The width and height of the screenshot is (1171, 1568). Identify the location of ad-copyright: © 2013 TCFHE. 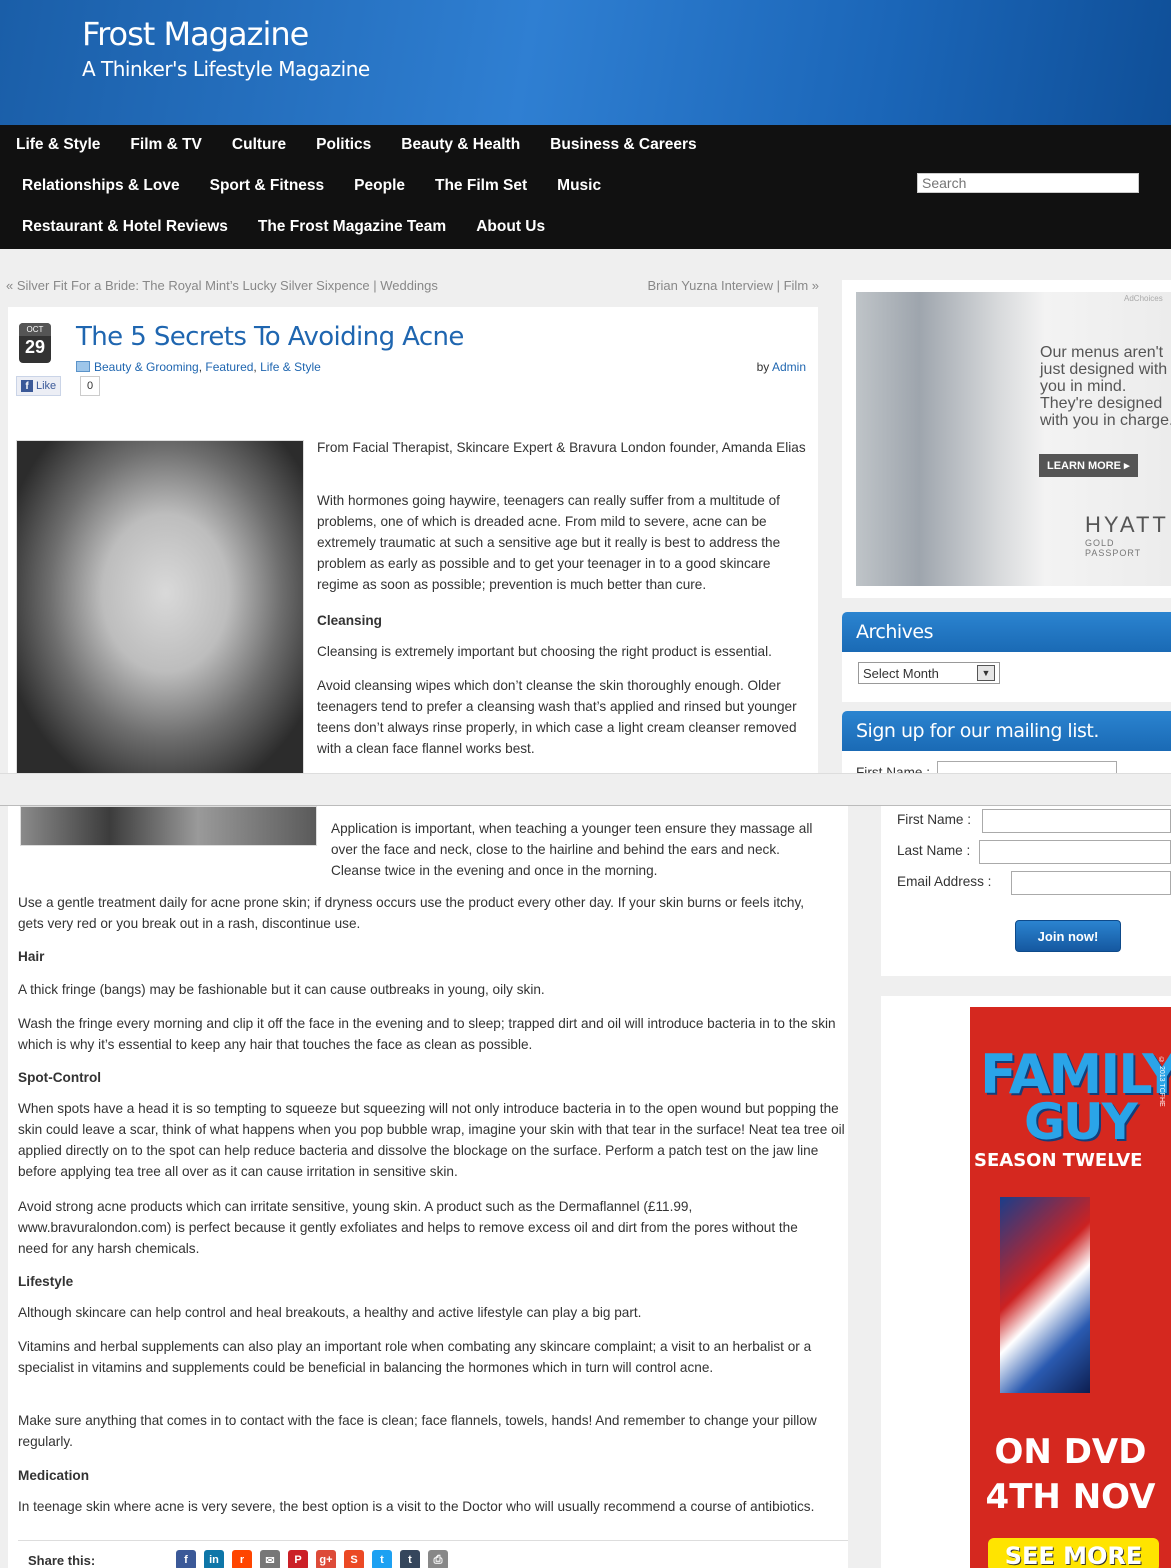
(1161, 1082).